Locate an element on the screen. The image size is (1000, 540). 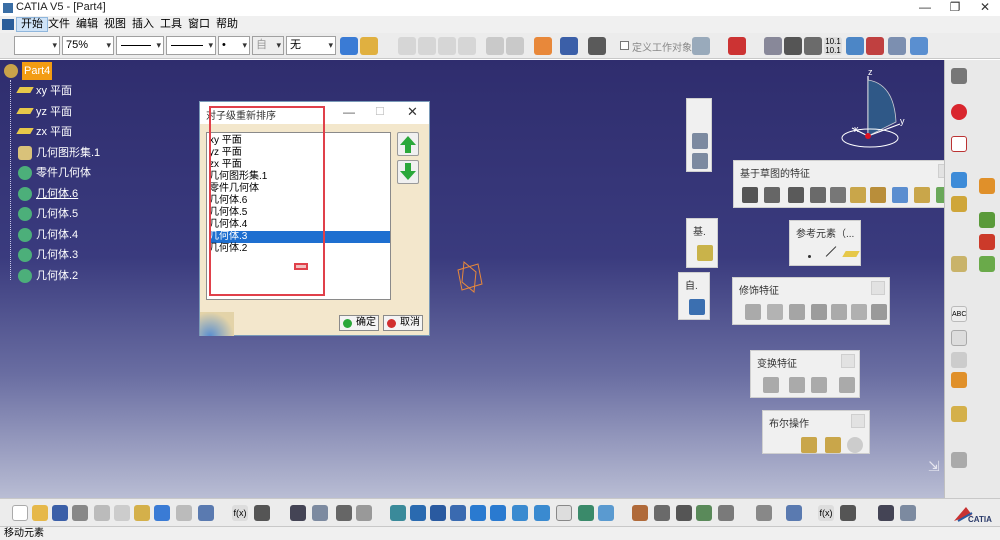
green-box-icon is located at coordinates (987, 220).